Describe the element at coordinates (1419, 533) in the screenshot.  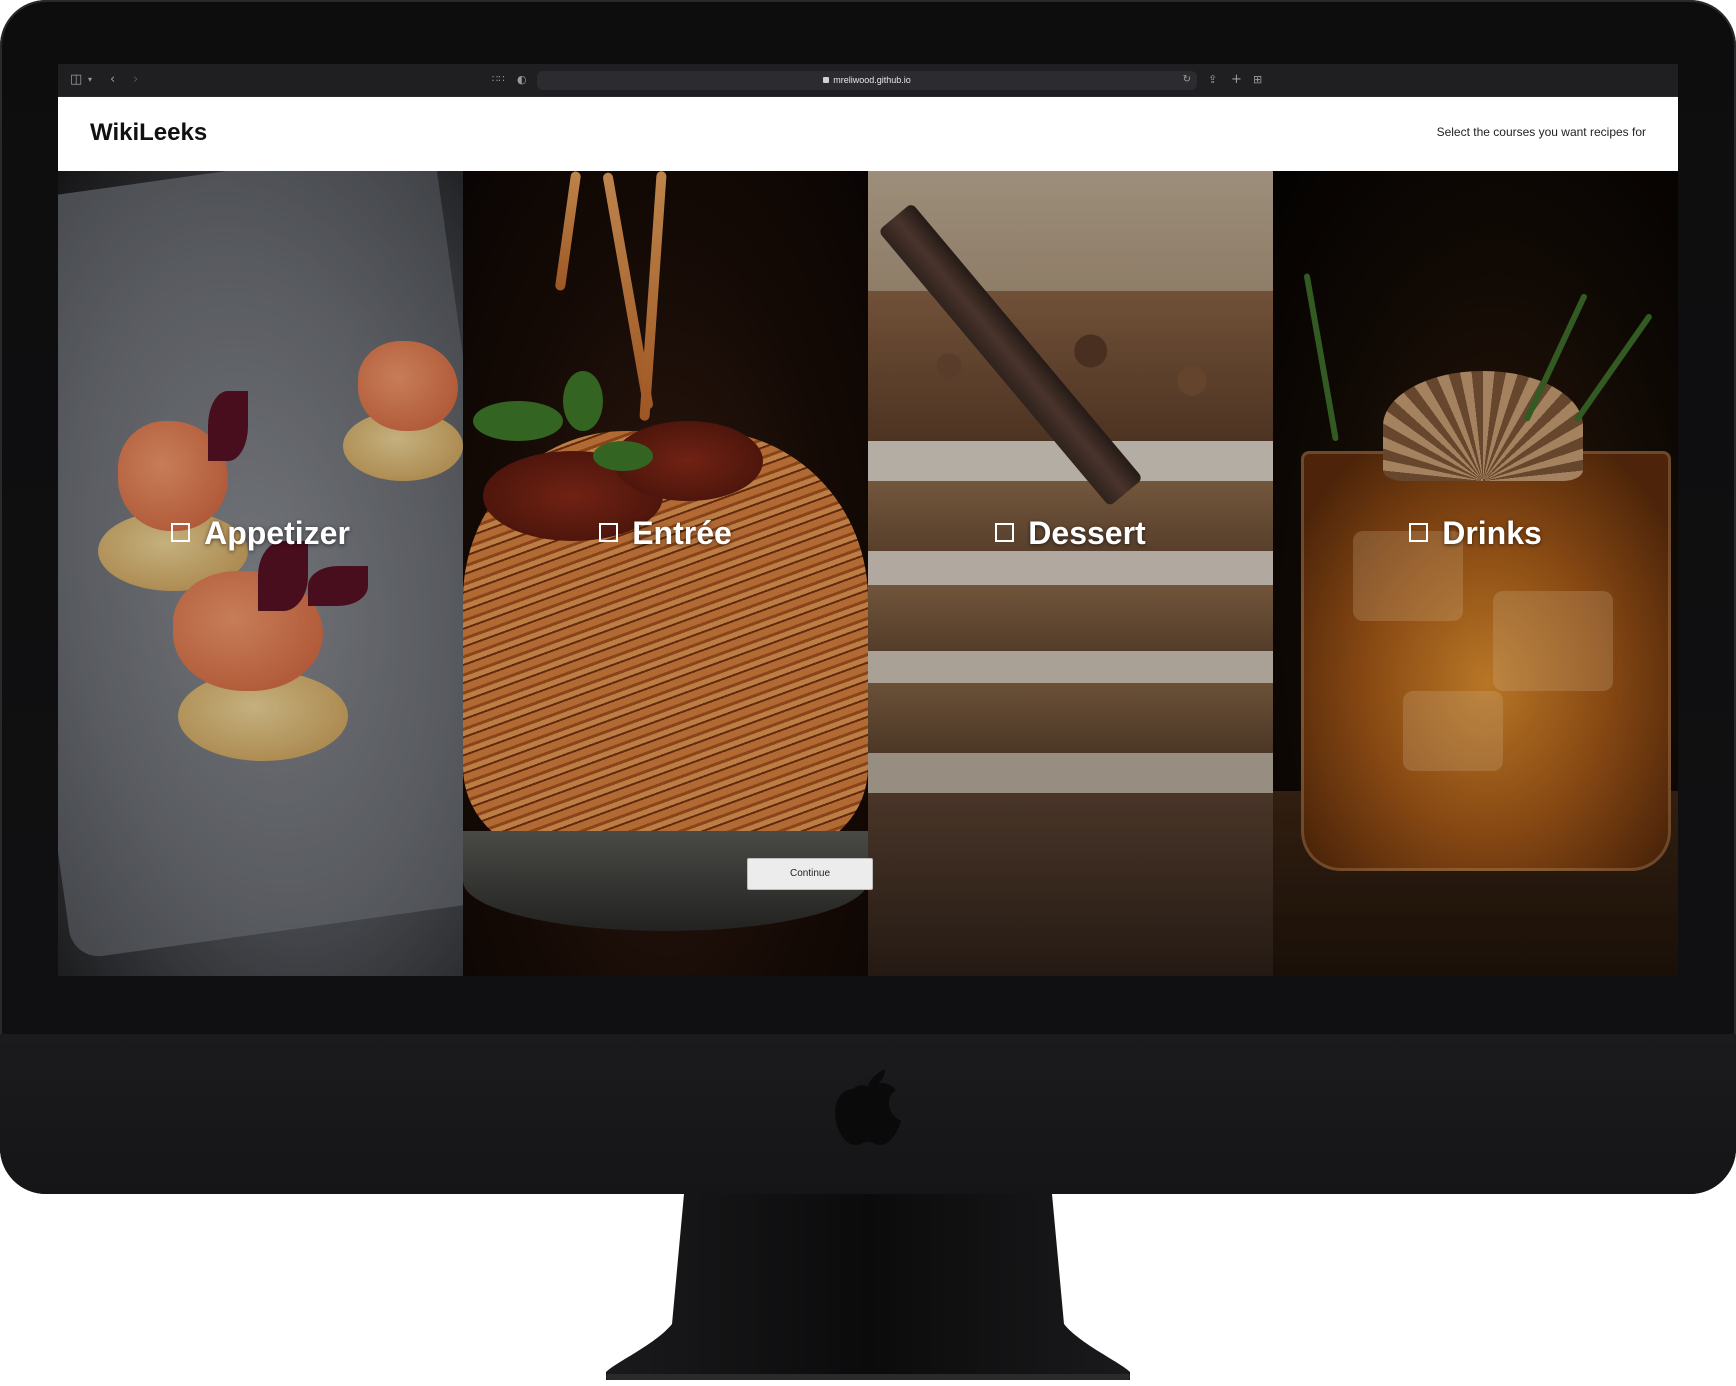
I see `checkbox-drinks` at that location.